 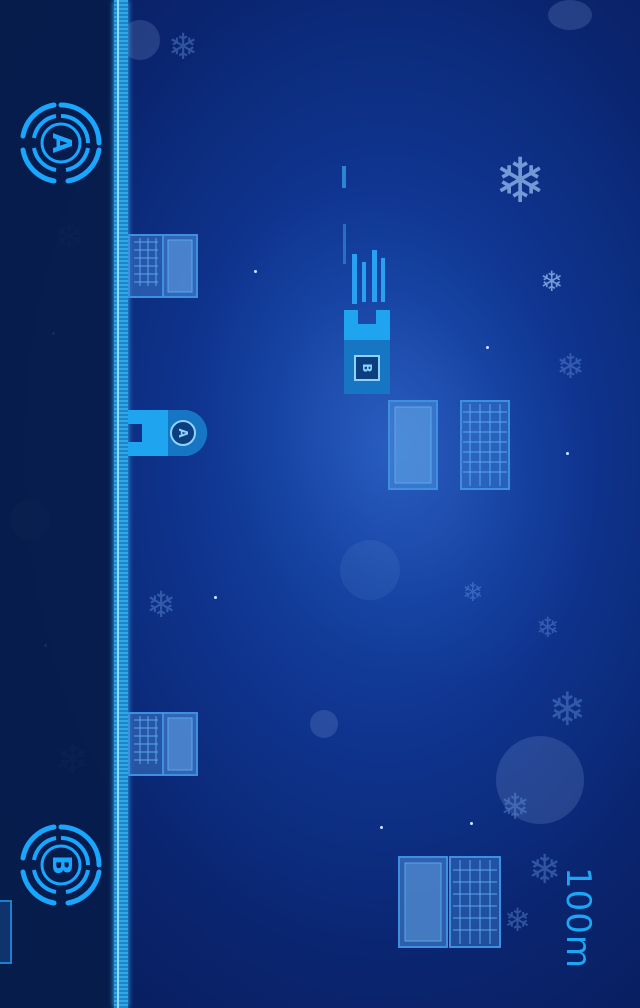 What do you see at coordinates (367, 368) in the screenshot?
I see `player-b-label: B` at bounding box center [367, 368].